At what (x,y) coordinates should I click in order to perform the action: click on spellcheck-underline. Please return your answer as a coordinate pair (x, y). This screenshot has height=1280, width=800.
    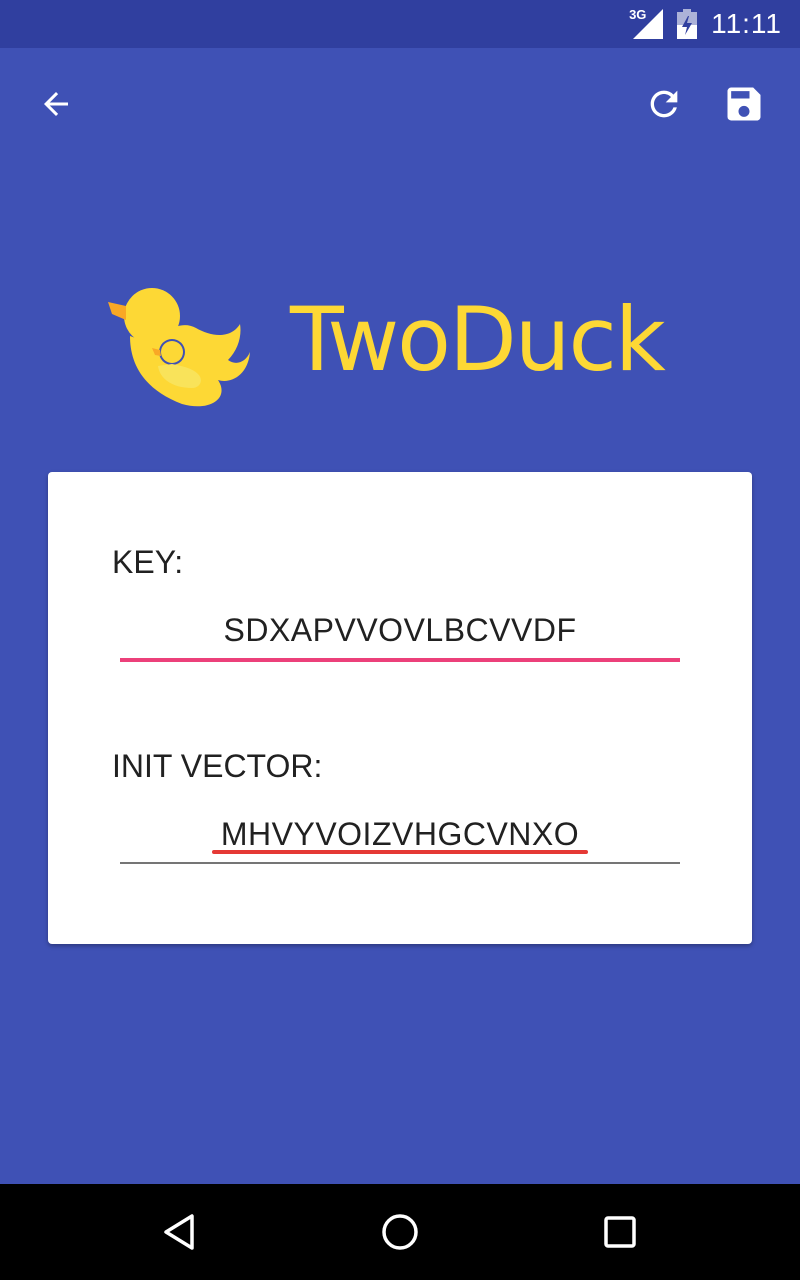
    Looking at the image, I should click on (400, 852).